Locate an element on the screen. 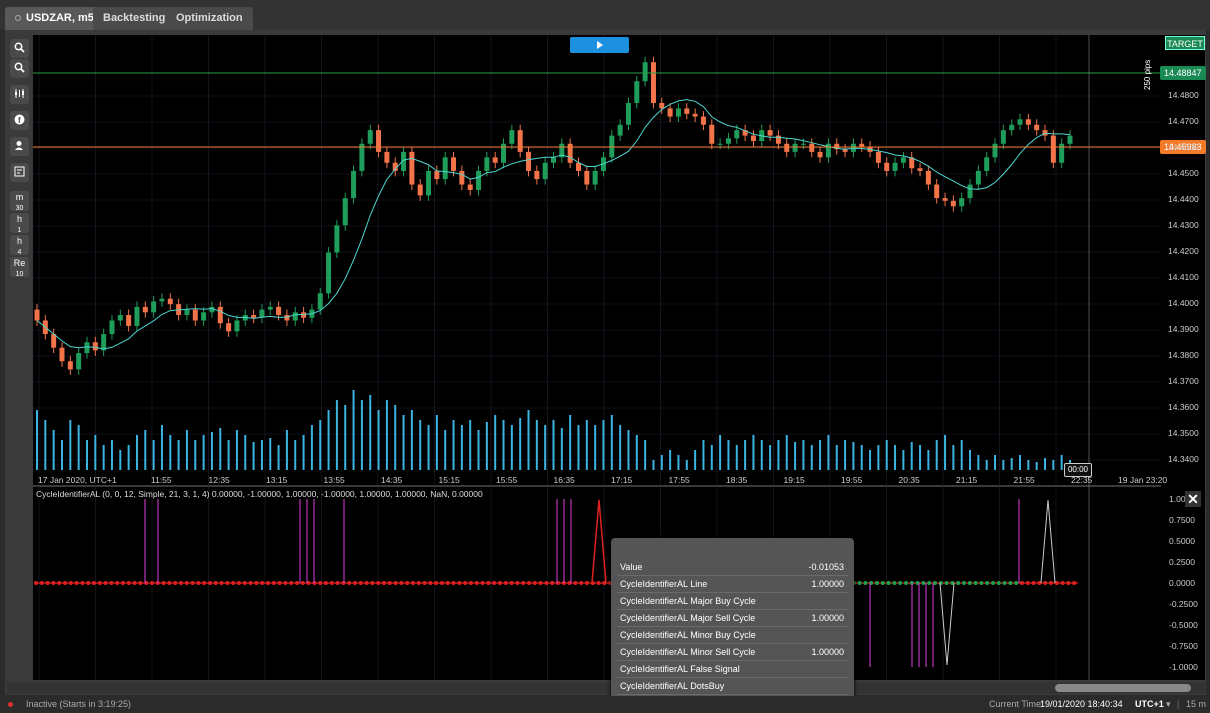 This screenshot has height=713, width=1210. time-axis-label: 13:55 is located at coordinates (334, 480).